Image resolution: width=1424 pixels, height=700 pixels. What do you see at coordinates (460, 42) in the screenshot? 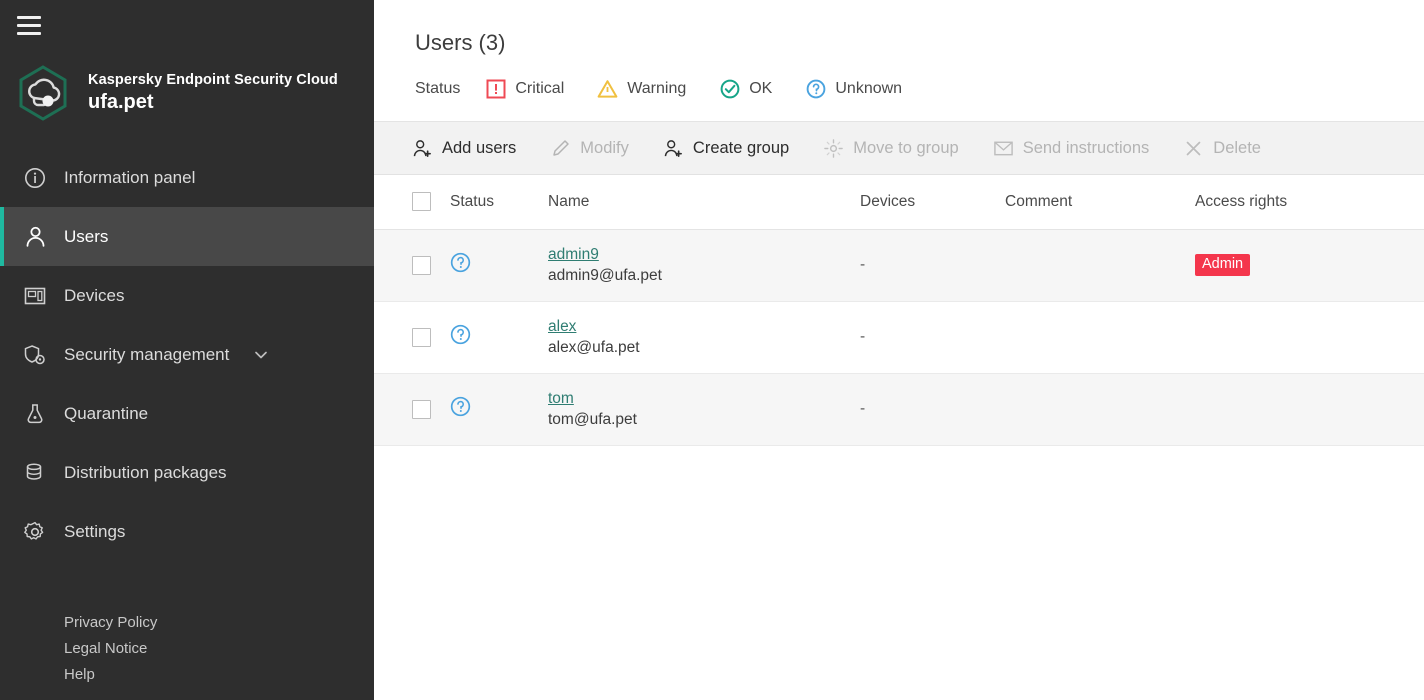
I see `page-title: Users (3)` at bounding box center [460, 42].